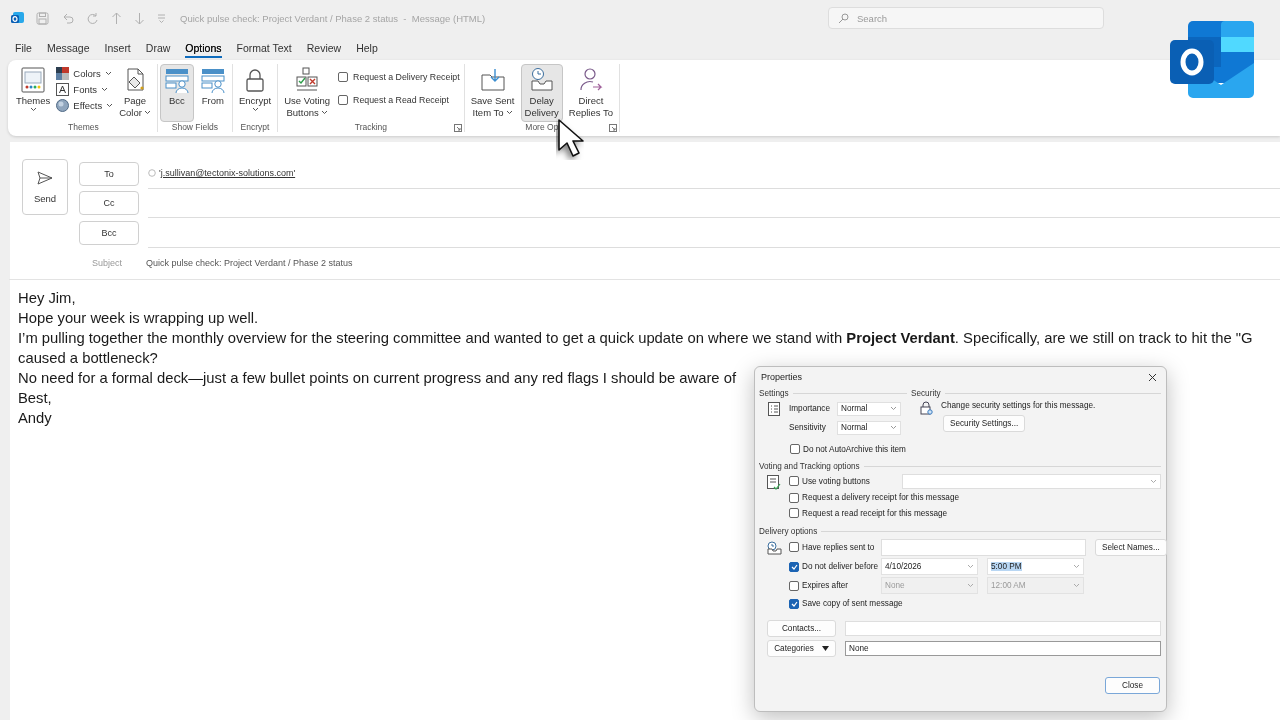 This screenshot has width=1280, height=720. What do you see at coordinates (195, 127) in the screenshot?
I see `group-label: Show Fields` at bounding box center [195, 127].